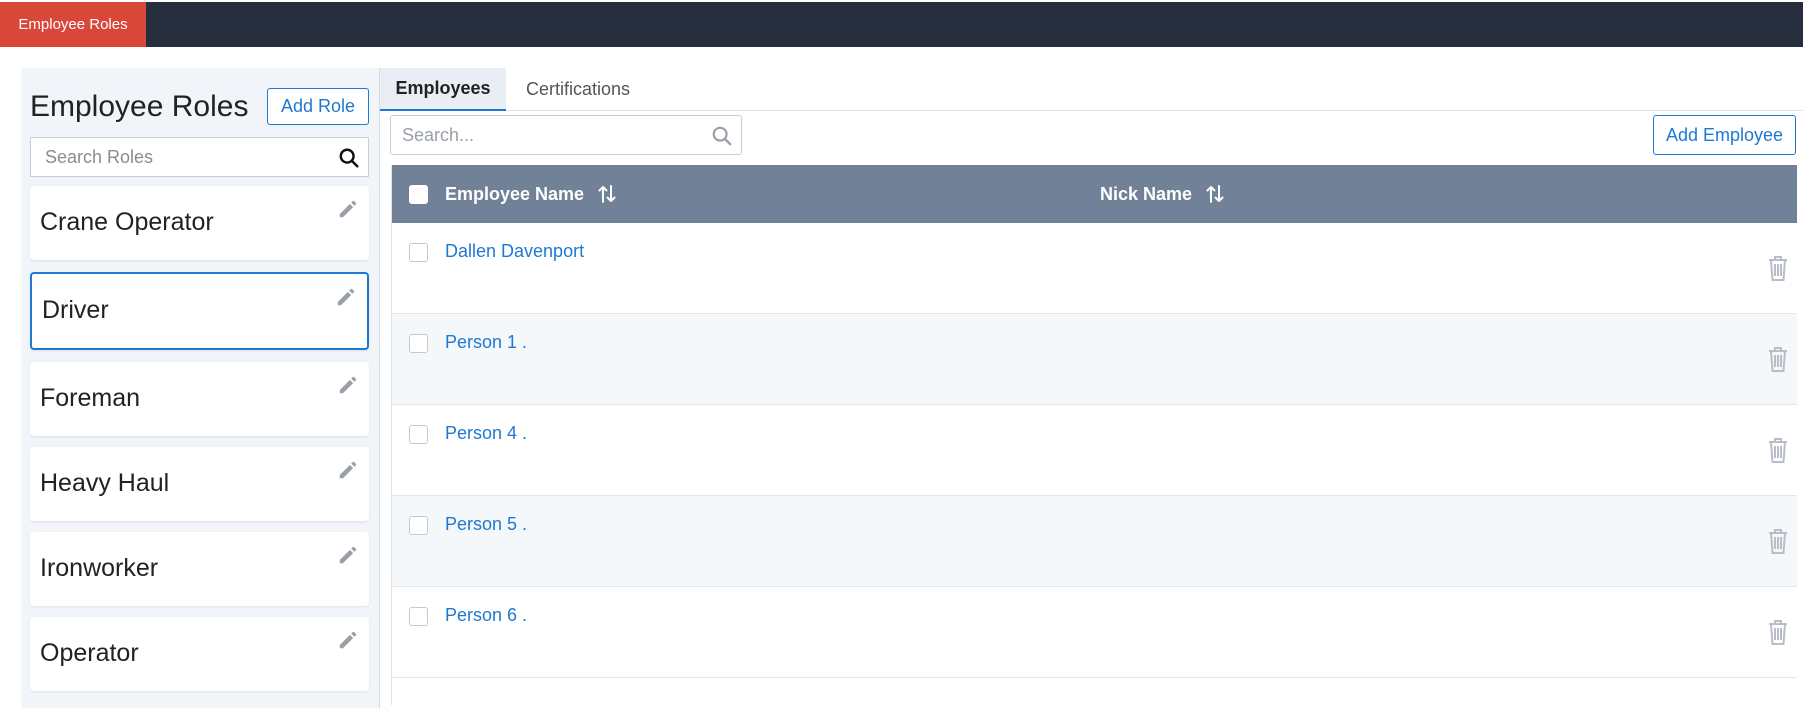 The width and height of the screenshot is (1803, 708). Describe the element at coordinates (379, 388) in the screenshot. I see `panel-divider` at that location.